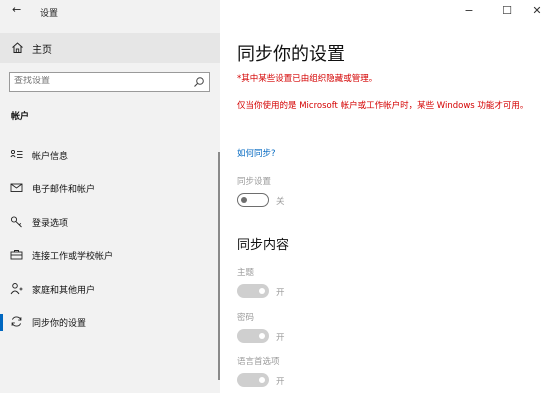  Describe the element at coordinates (16, 9) in the screenshot. I see `back-button: ←` at that location.